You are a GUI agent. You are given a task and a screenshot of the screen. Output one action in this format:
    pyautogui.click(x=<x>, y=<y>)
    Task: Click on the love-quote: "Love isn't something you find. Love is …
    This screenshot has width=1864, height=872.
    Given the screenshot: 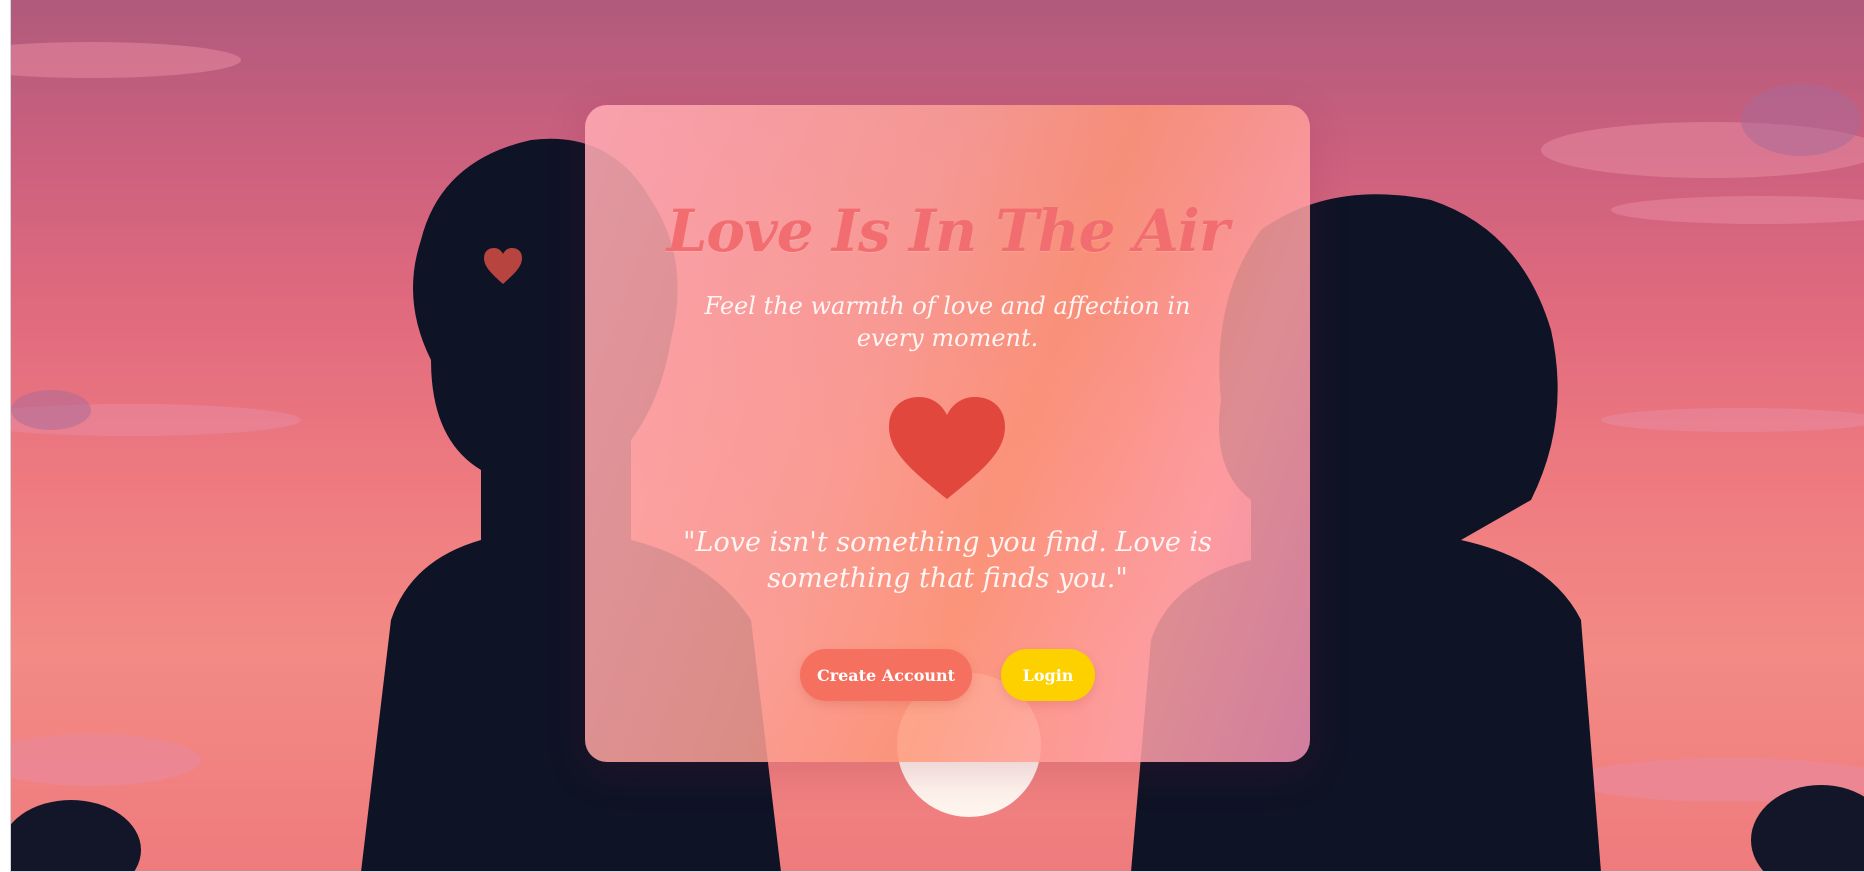 What is the action you would take?
    pyautogui.click(x=947, y=560)
    